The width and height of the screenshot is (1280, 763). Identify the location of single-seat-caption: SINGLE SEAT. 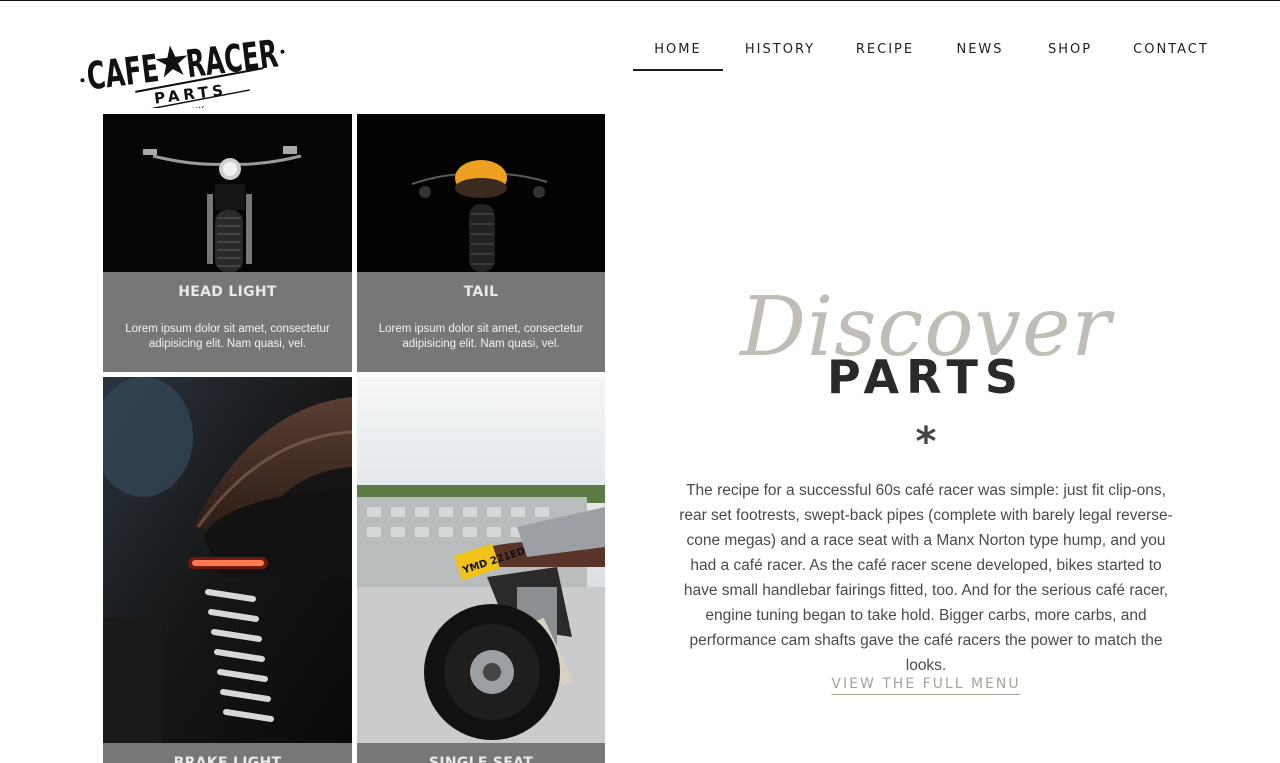
(481, 753).